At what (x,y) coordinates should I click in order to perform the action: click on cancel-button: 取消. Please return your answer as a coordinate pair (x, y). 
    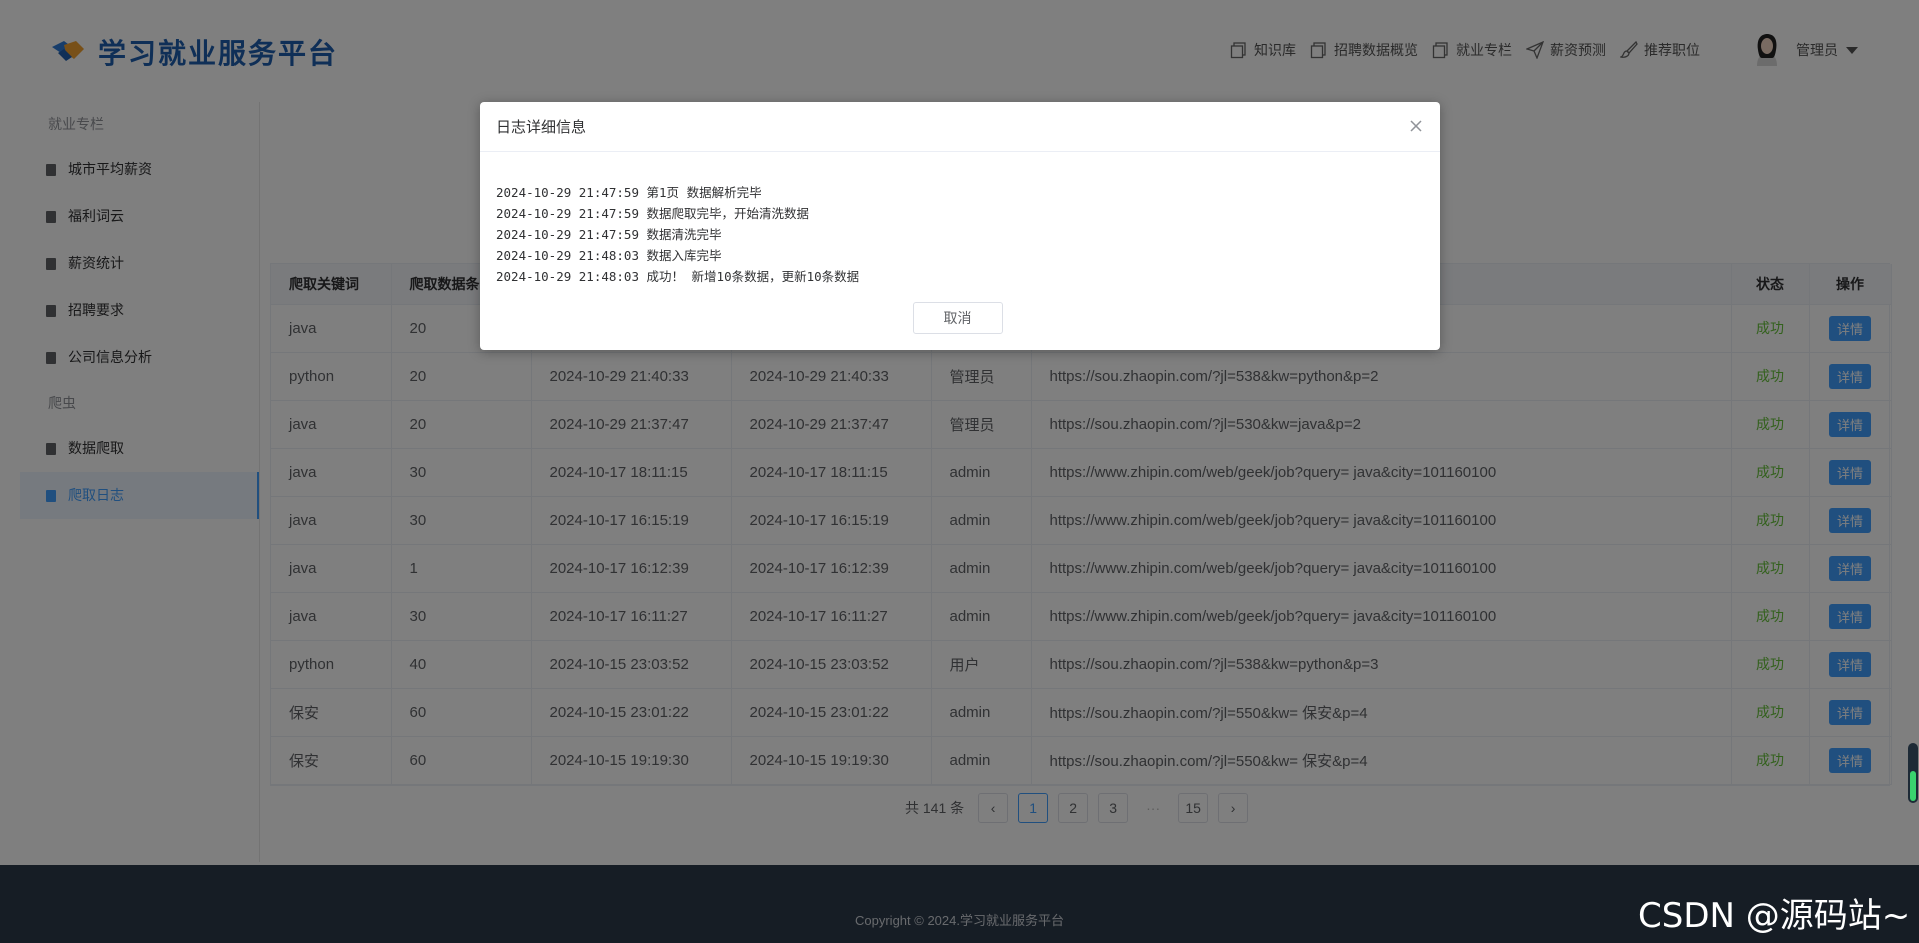
    Looking at the image, I should click on (957, 318).